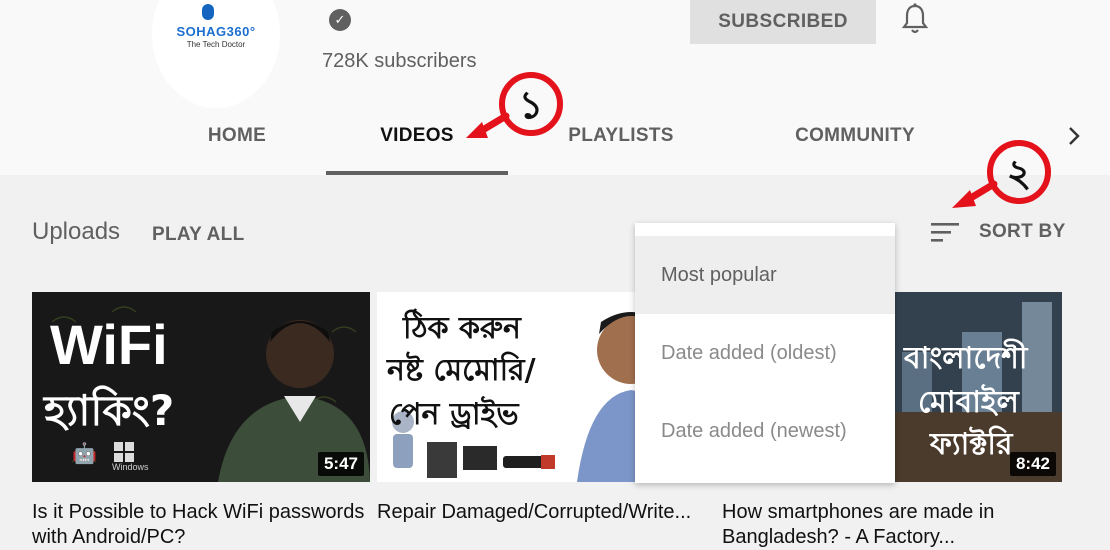 The width and height of the screenshot is (1110, 550). I want to click on thumbnail-text: পেন ড্রাইভ, so click(454, 414).